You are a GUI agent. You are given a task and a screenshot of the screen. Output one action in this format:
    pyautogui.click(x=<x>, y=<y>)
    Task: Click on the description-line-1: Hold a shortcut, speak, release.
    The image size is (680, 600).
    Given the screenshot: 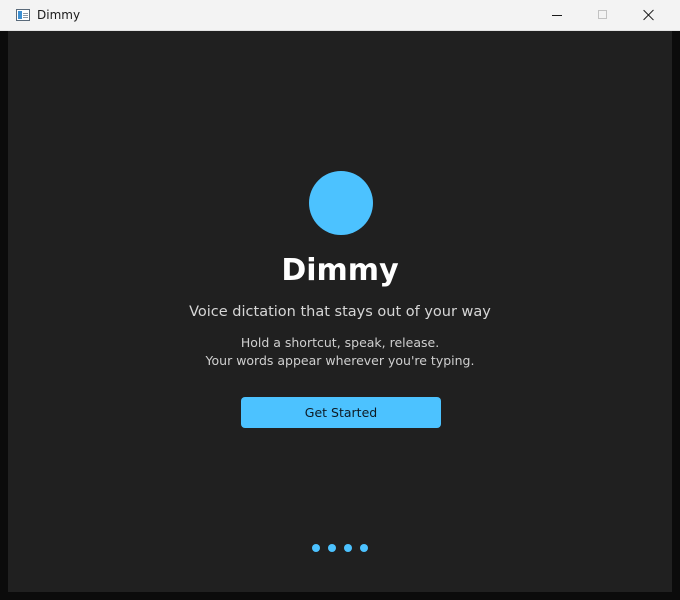 What is the action you would take?
    pyautogui.click(x=340, y=342)
    